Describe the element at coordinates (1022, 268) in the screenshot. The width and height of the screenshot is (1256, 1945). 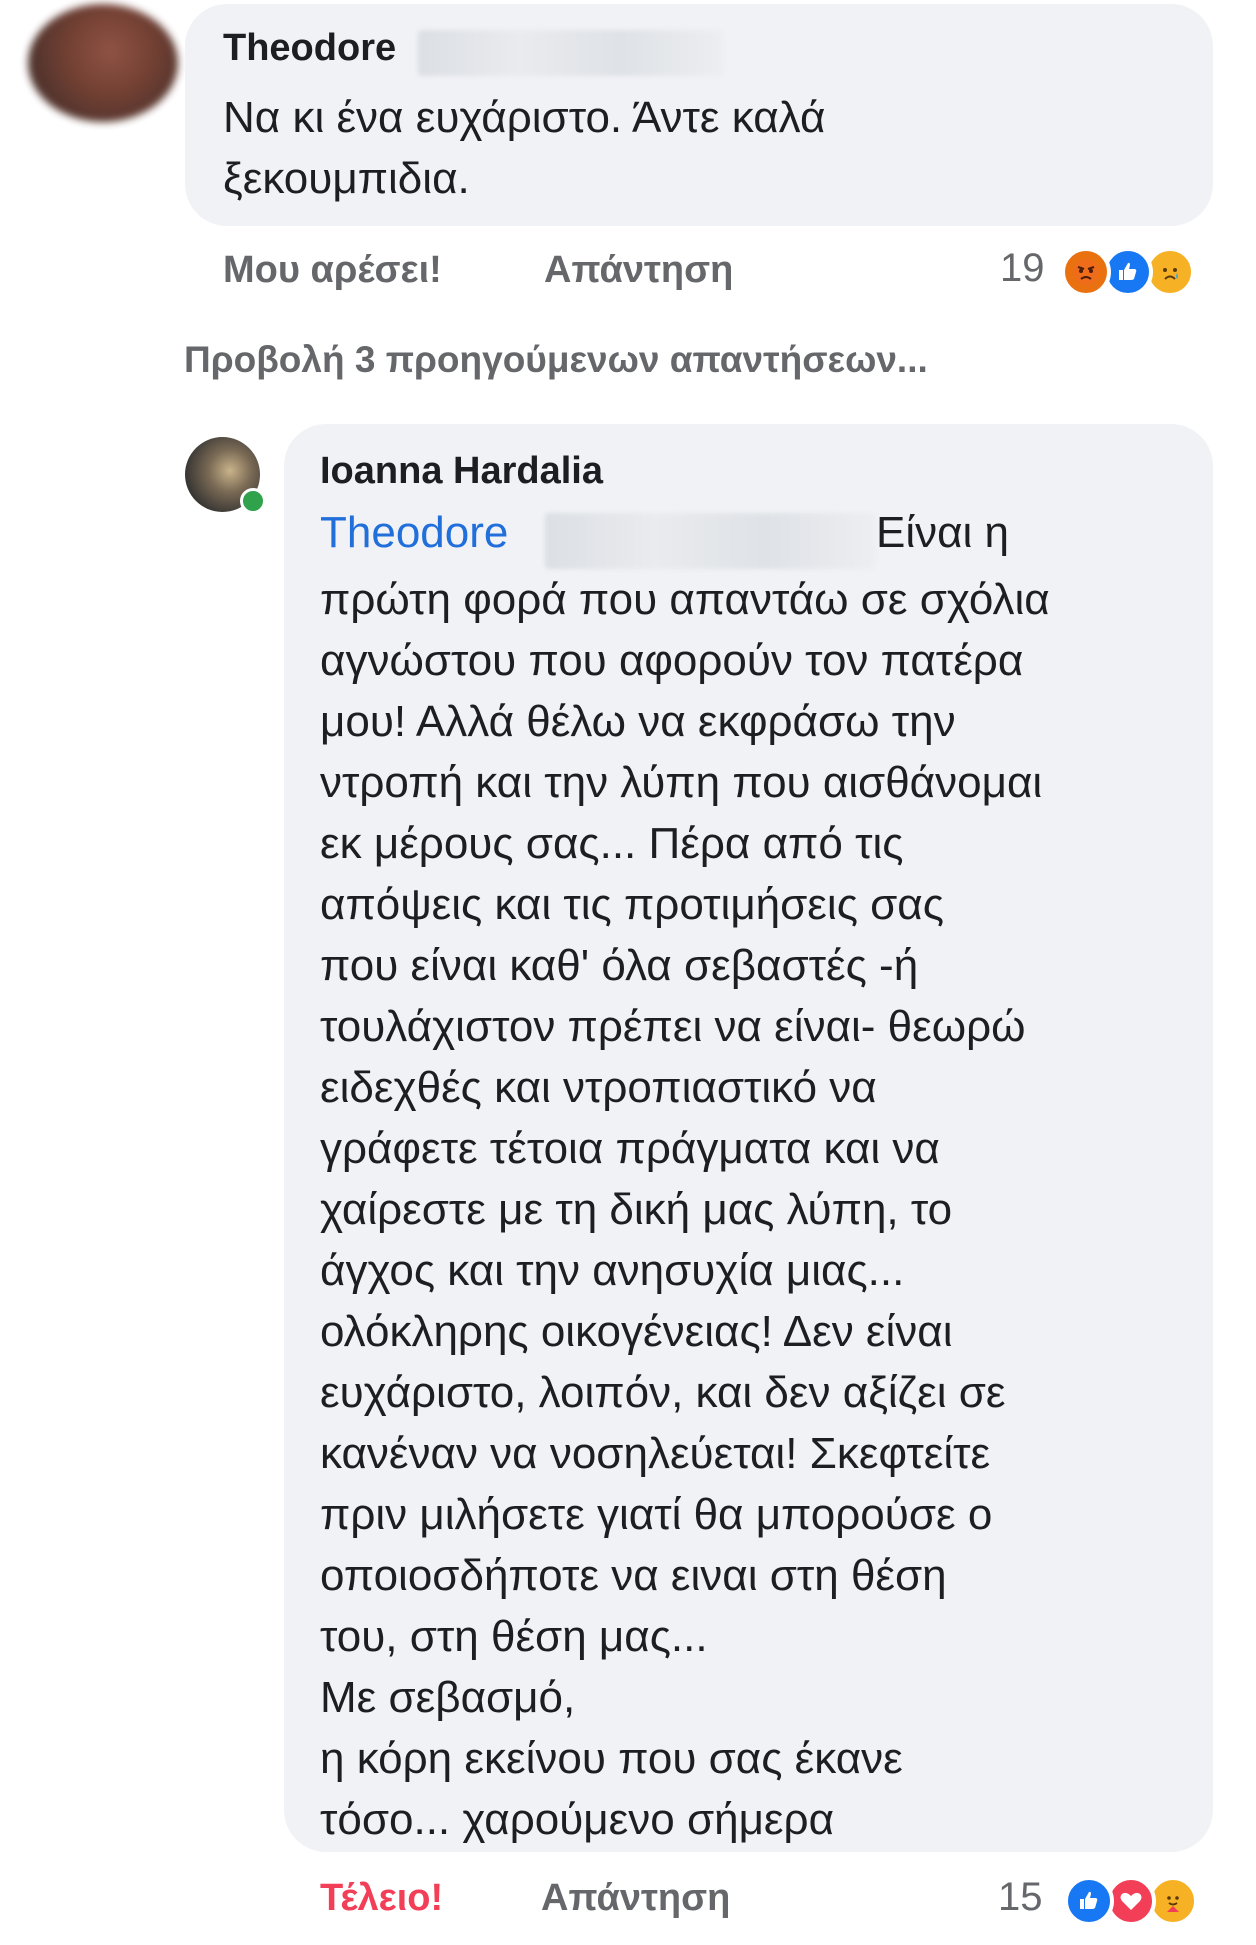
I see `reaction-count: 19` at that location.